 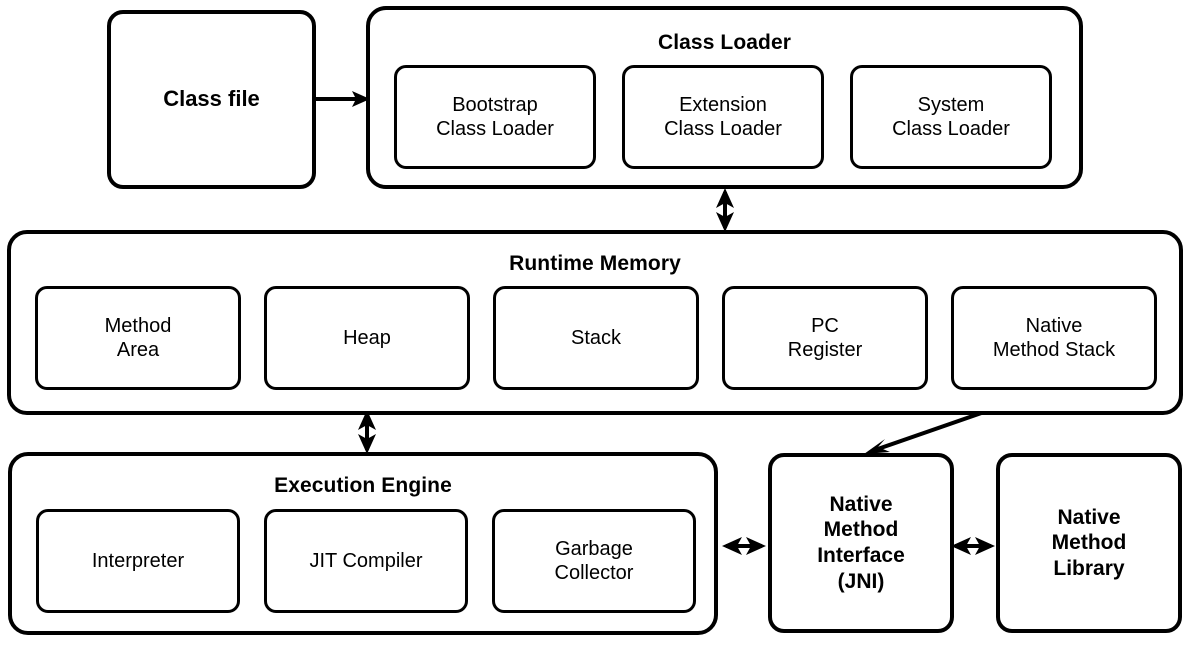 What do you see at coordinates (138, 338) in the screenshot?
I see `method-area-box: Method Area` at bounding box center [138, 338].